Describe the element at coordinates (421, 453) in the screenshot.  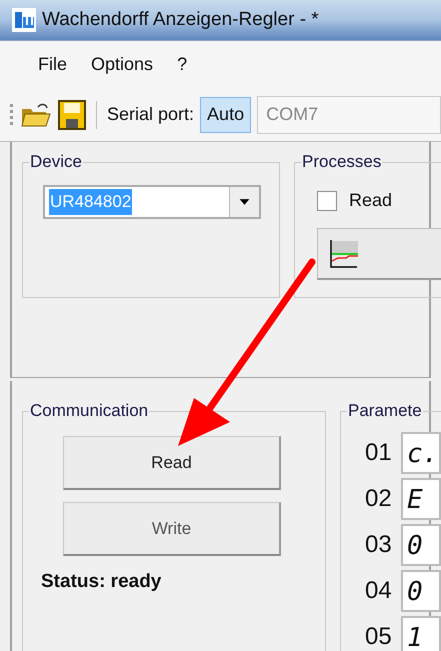
I see `parameter-display: c.` at that location.